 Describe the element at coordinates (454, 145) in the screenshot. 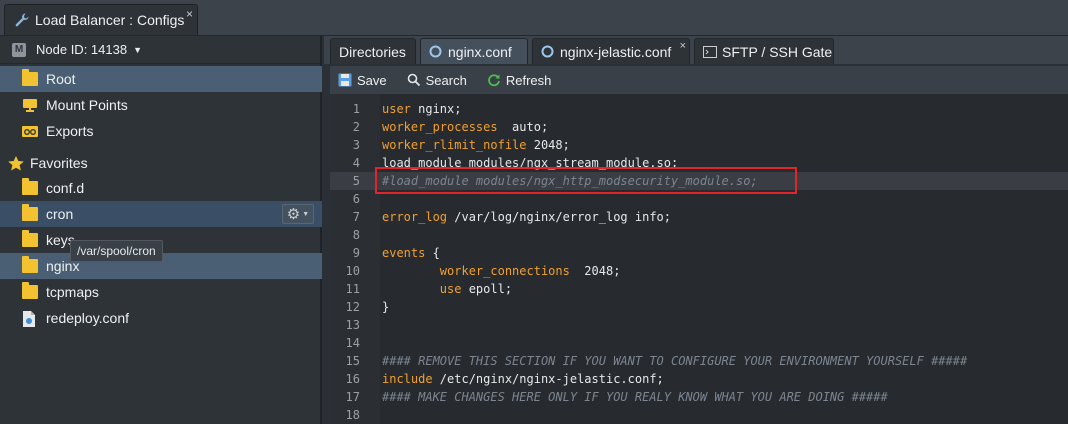

I see `code-keyword: worker_rlimit_nofile` at that location.